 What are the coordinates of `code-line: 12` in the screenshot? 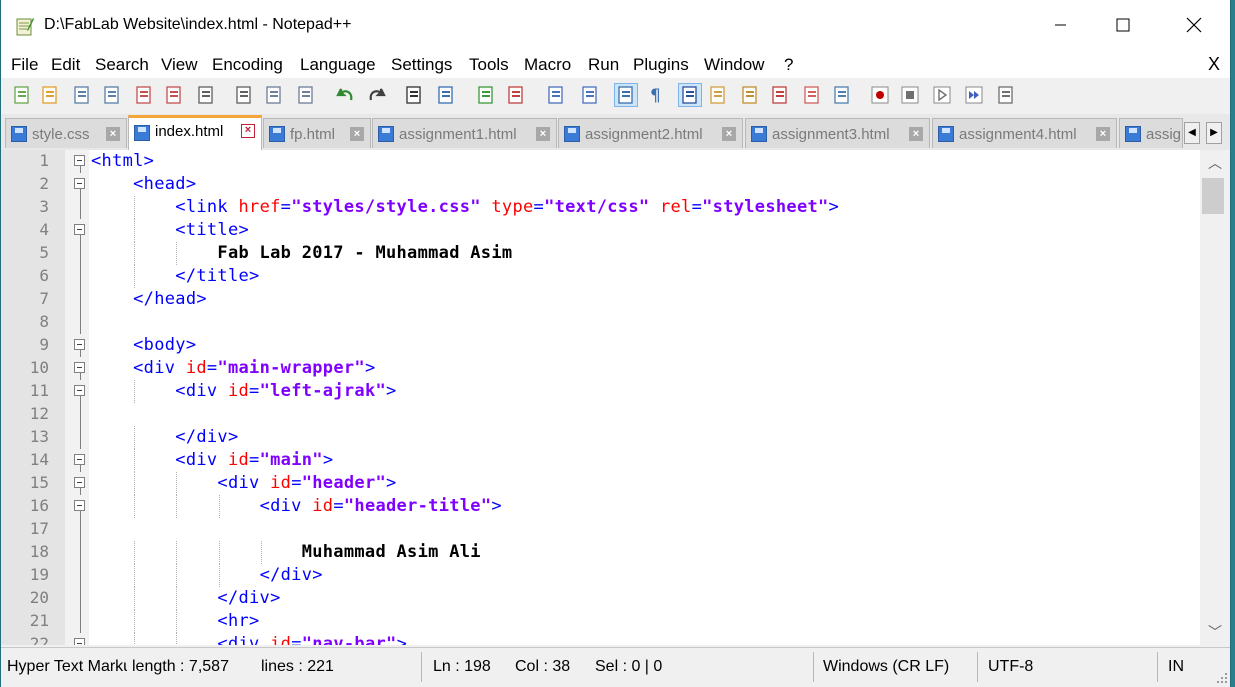 It's located at (600, 414).